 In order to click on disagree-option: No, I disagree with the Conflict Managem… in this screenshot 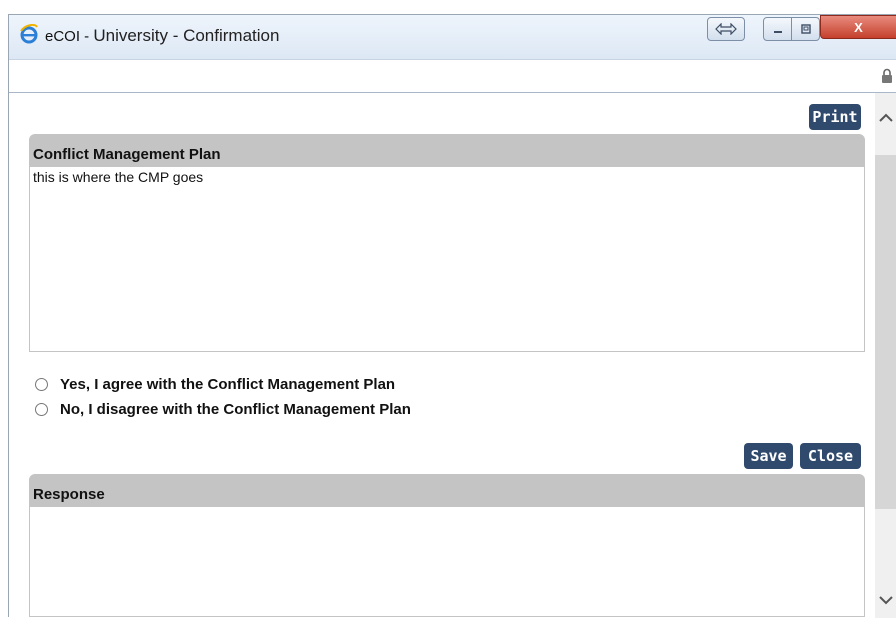, I will do `click(223, 409)`.